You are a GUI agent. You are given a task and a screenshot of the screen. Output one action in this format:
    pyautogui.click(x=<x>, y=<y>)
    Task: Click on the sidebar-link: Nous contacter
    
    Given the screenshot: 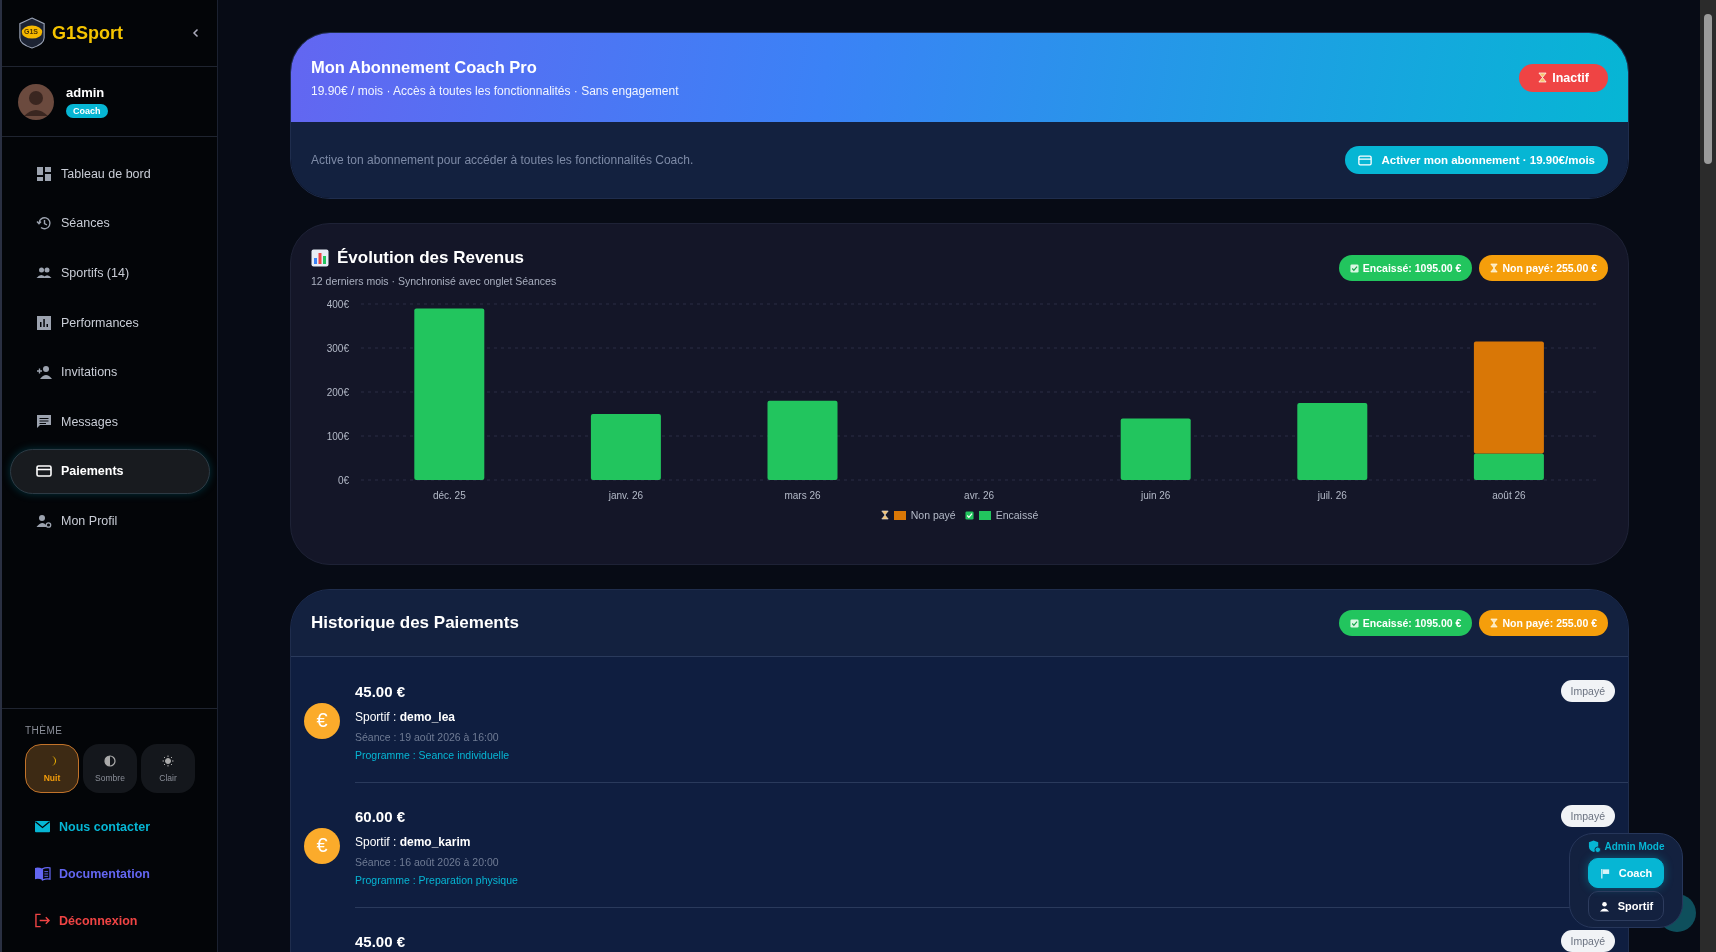 What is the action you would take?
    pyautogui.click(x=115, y=826)
    